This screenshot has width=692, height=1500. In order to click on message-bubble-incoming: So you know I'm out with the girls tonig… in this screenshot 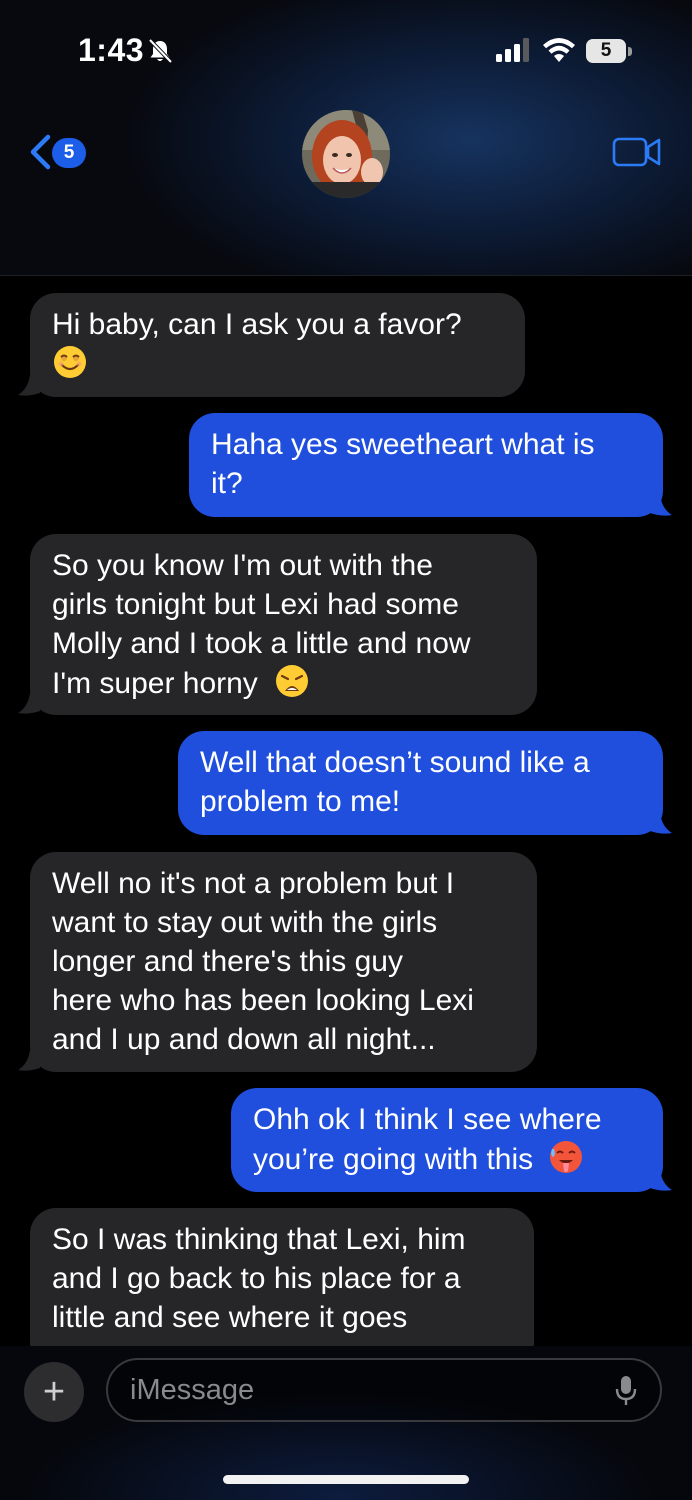, I will do `click(283, 624)`.